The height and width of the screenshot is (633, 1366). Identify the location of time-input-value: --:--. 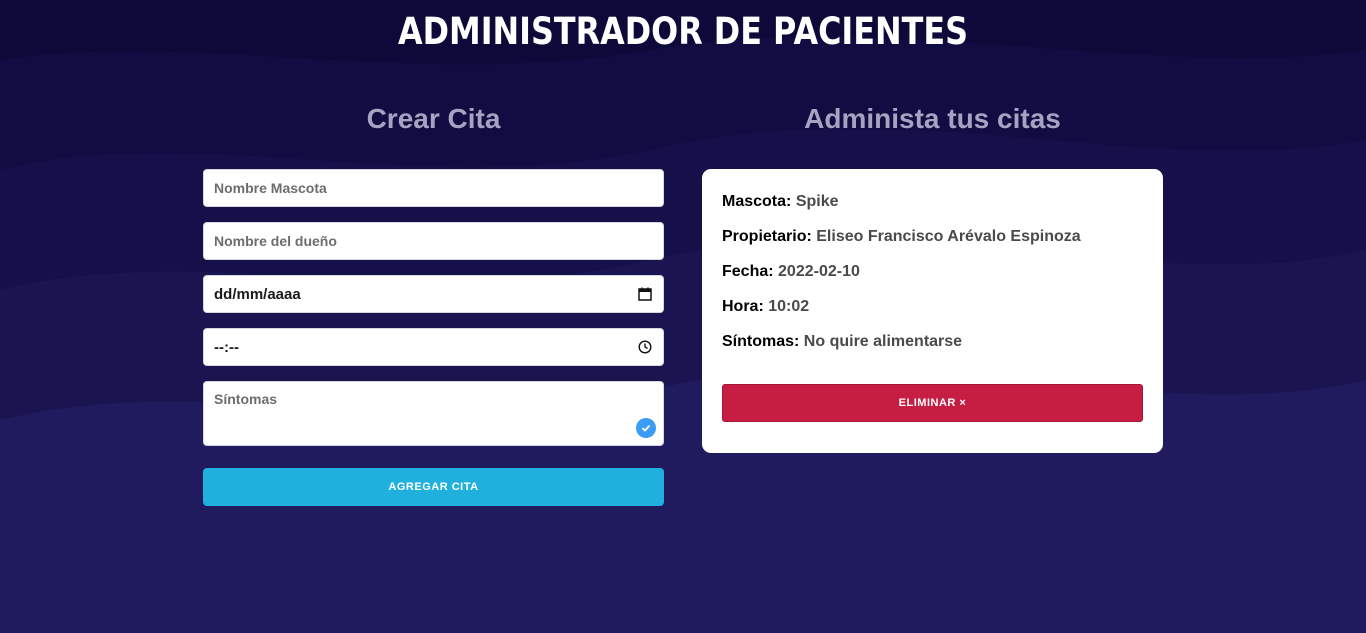
(226, 347).